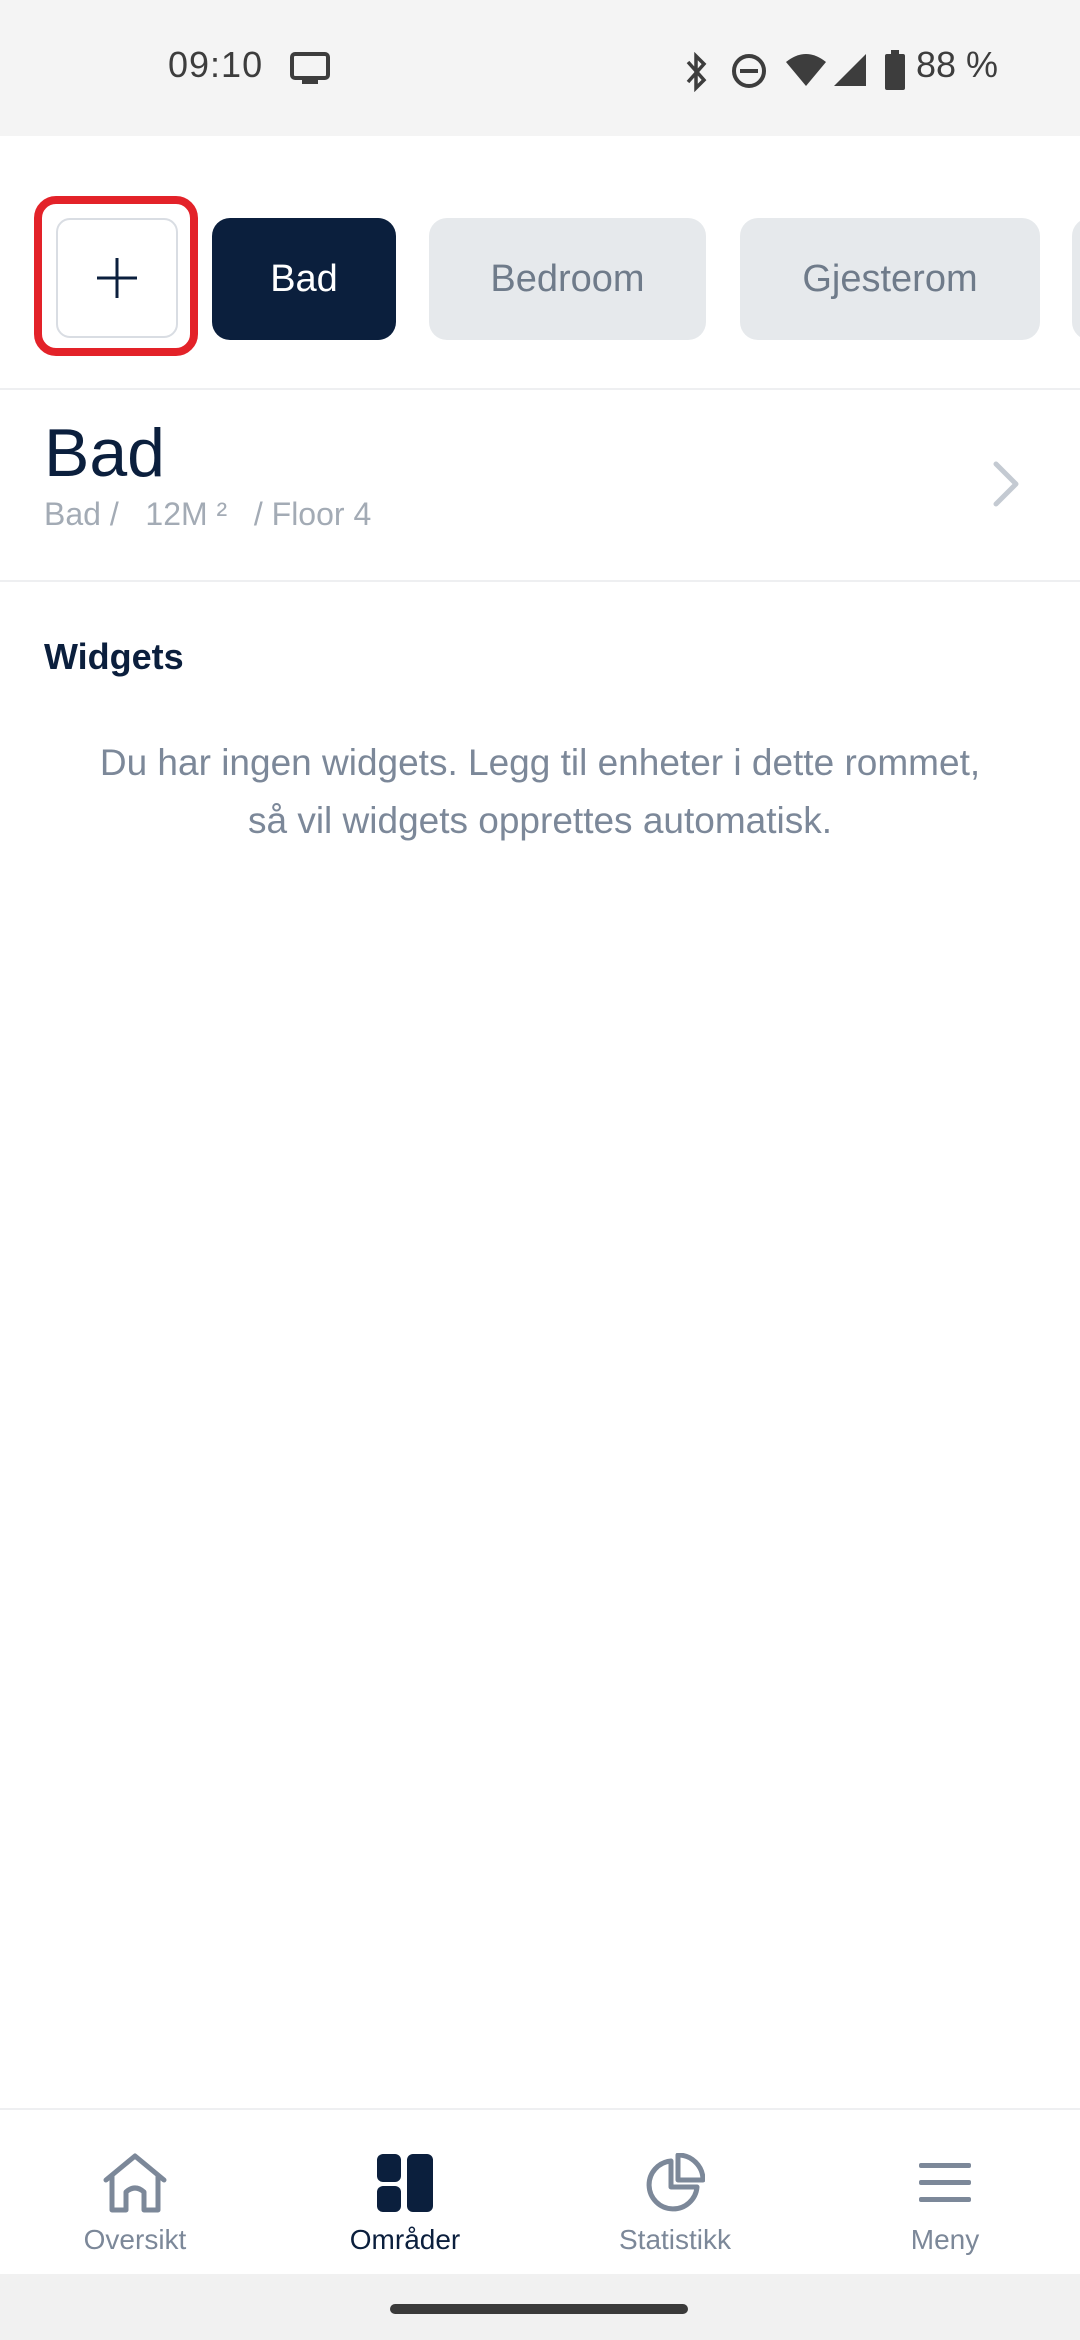  I want to click on signal-icon, so click(850, 72).